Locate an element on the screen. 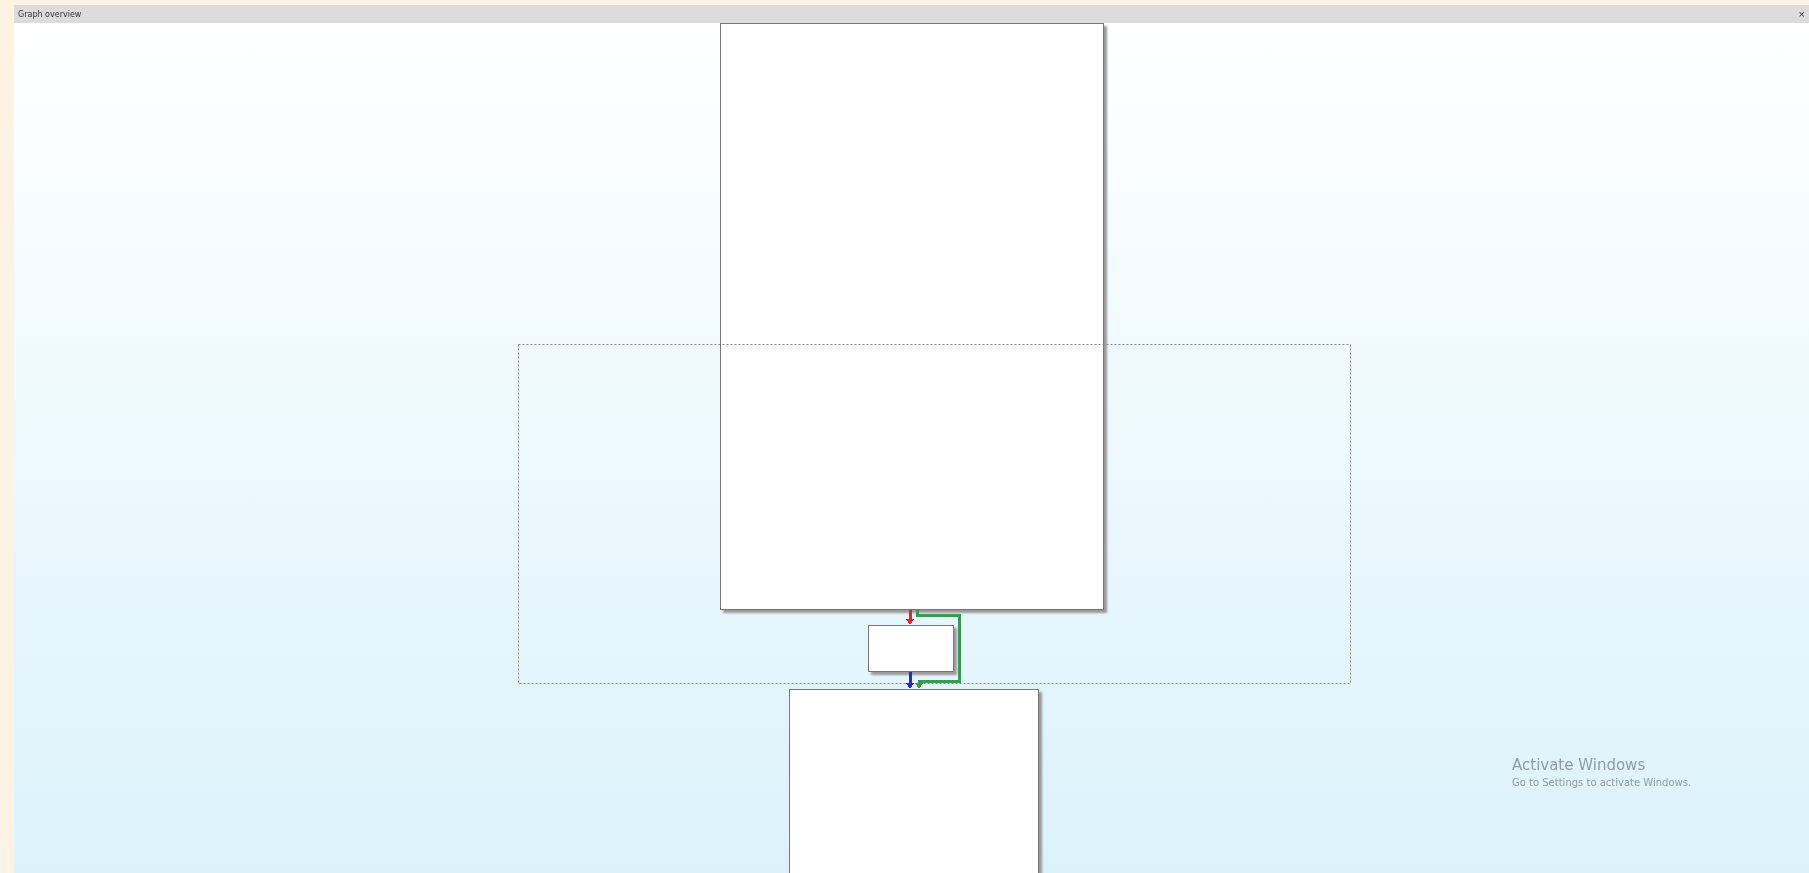 The height and width of the screenshot is (873, 1809). activation-message: Go to Settings to activate Windows. is located at coordinates (1602, 782).